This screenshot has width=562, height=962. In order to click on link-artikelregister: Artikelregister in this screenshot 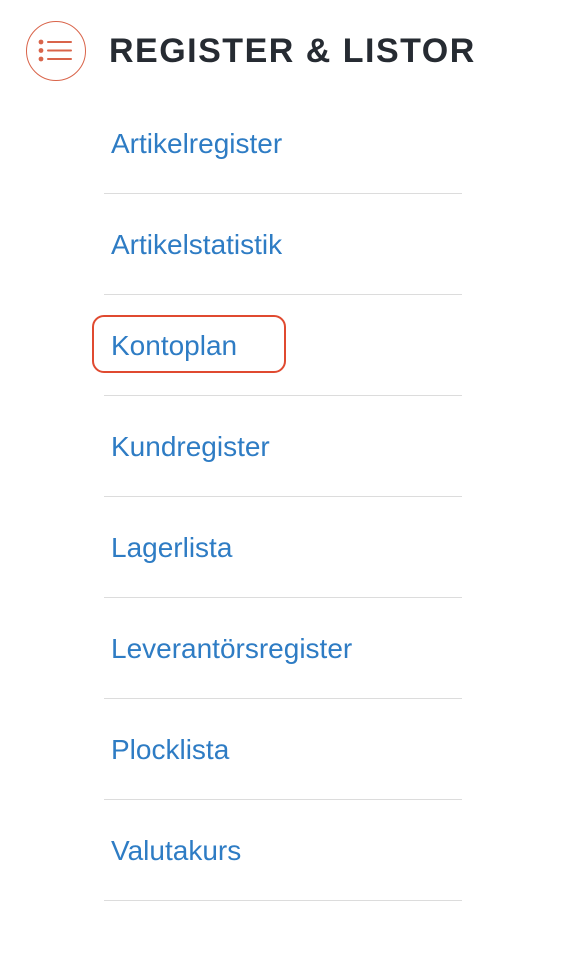, I will do `click(196, 144)`.